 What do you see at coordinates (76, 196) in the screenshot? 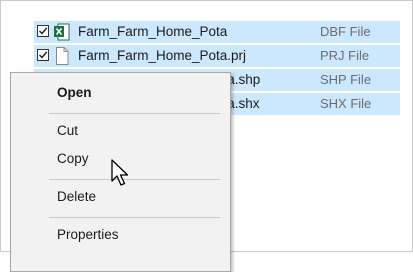
I see `menu-item-delete: Delete` at bounding box center [76, 196].